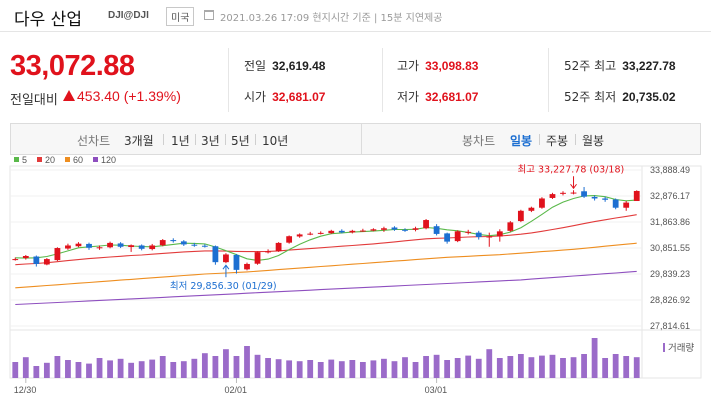 This screenshot has width=711, height=402. I want to click on stat-value: 20,735.02, so click(649, 97).